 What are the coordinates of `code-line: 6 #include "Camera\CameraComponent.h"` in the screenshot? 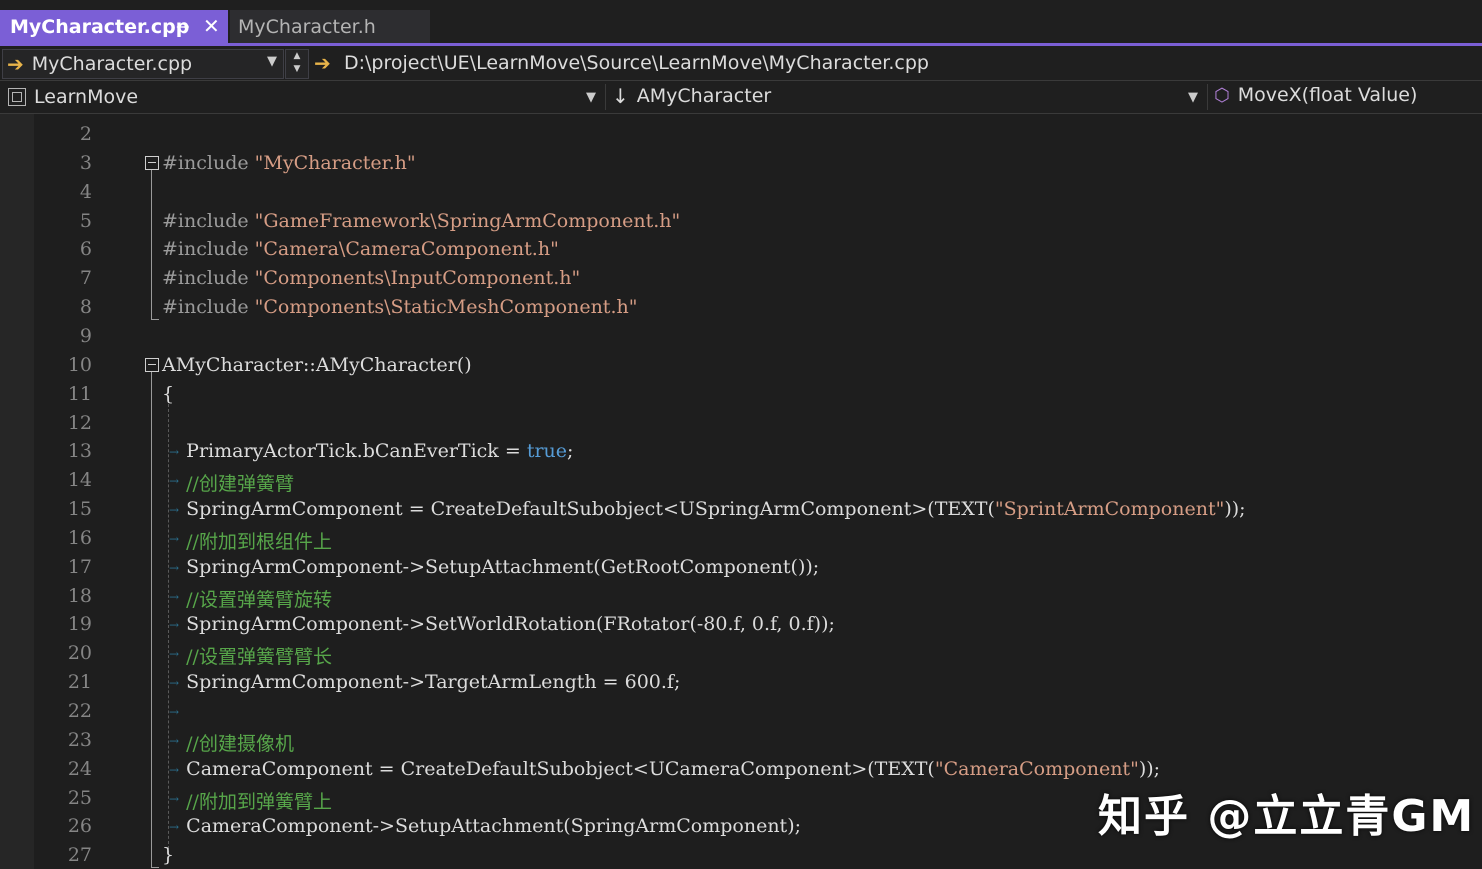 It's located at (741, 249).